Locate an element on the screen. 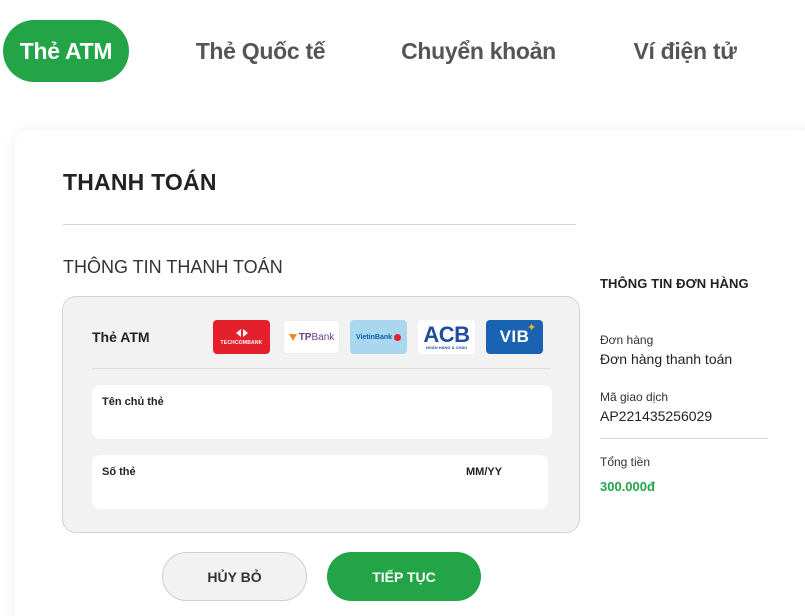 The width and height of the screenshot is (805, 616). tpbank-suffix: Bank is located at coordinates (323, 337).